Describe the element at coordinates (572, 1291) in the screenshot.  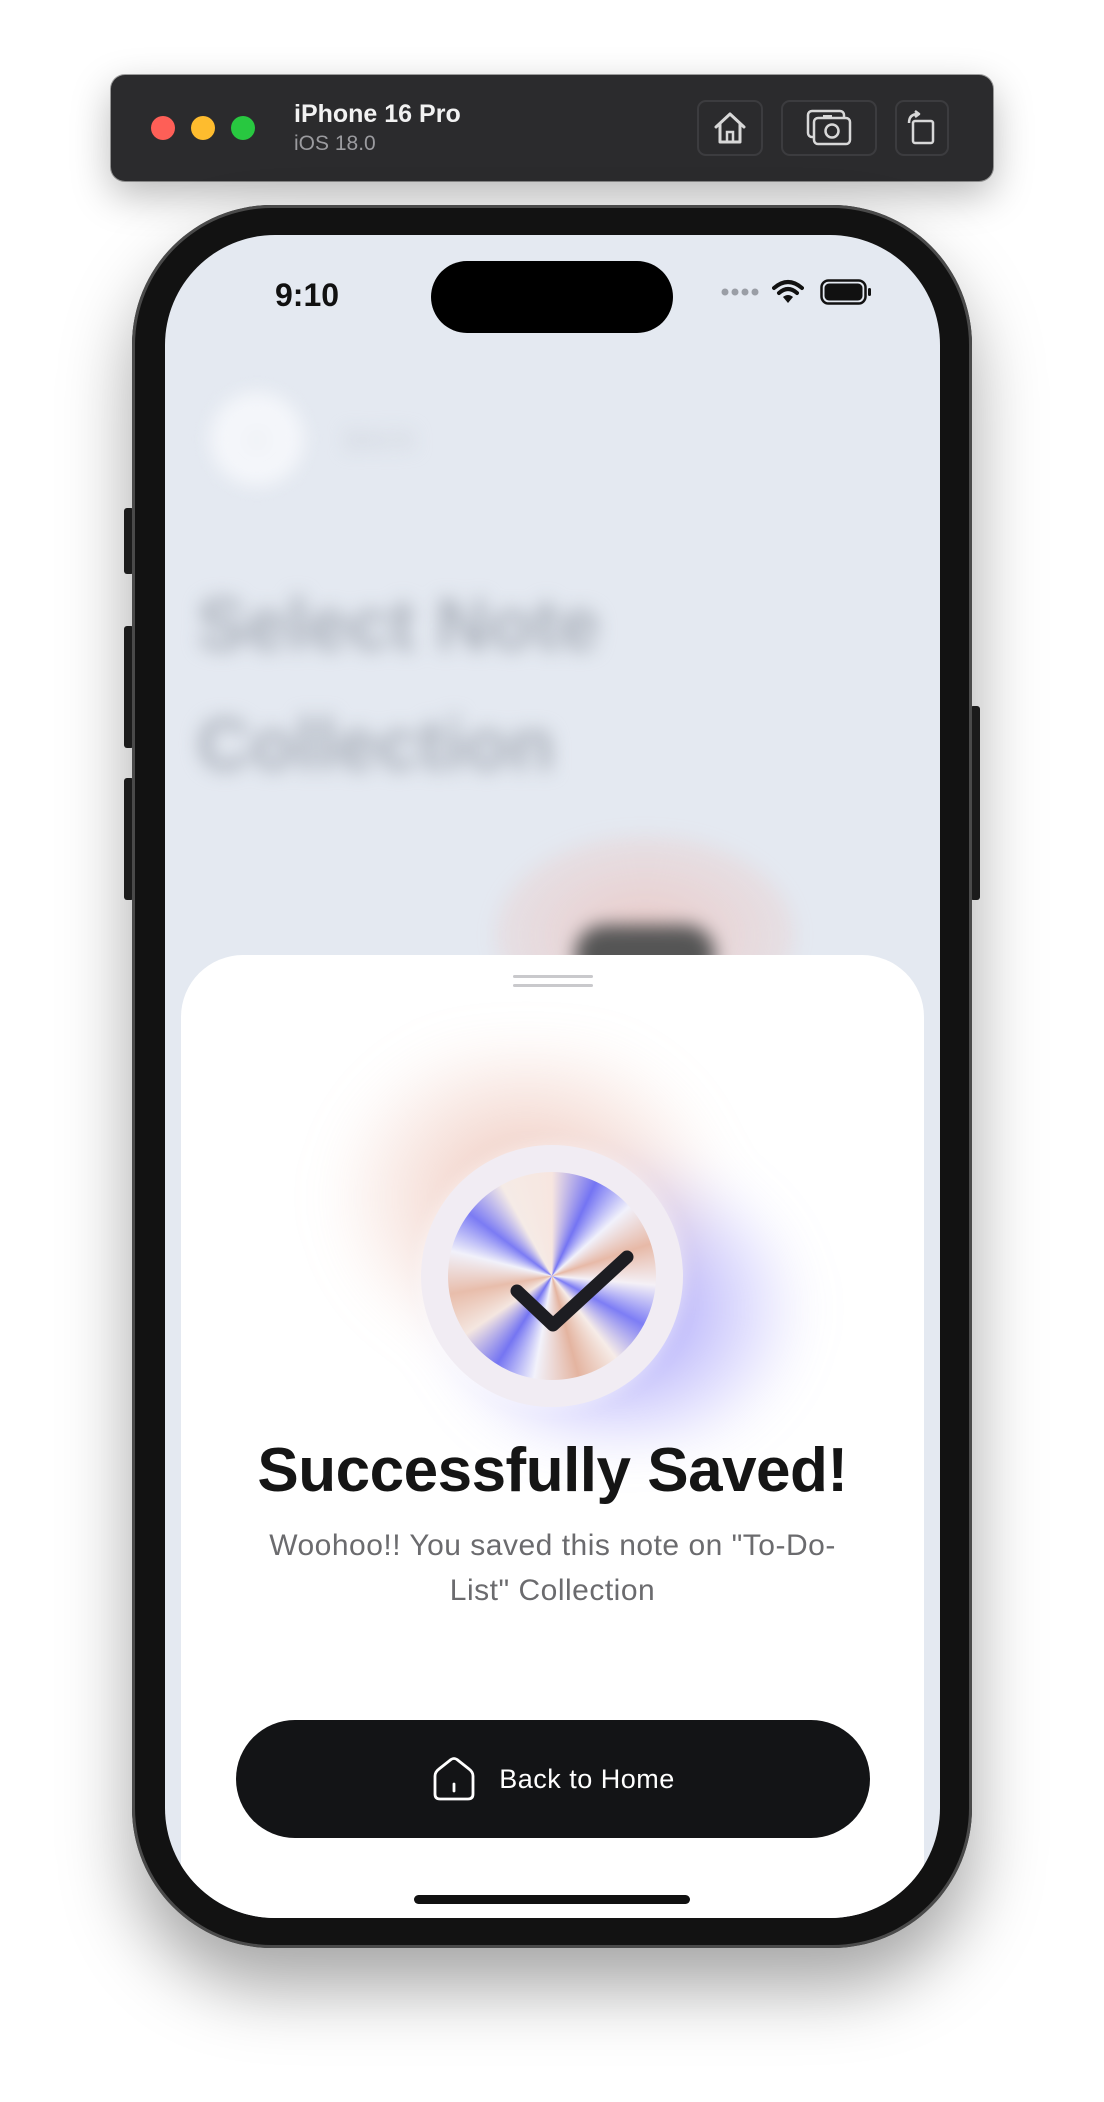
I see `checkmark-icon` at that location.